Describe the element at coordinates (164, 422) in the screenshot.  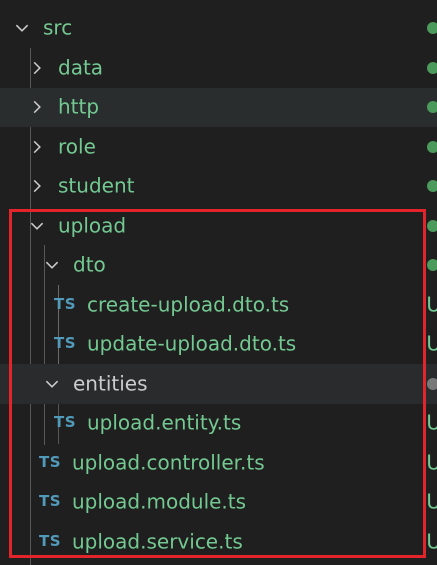
I see `tree-item-label: upload.entity.ts` at that location.